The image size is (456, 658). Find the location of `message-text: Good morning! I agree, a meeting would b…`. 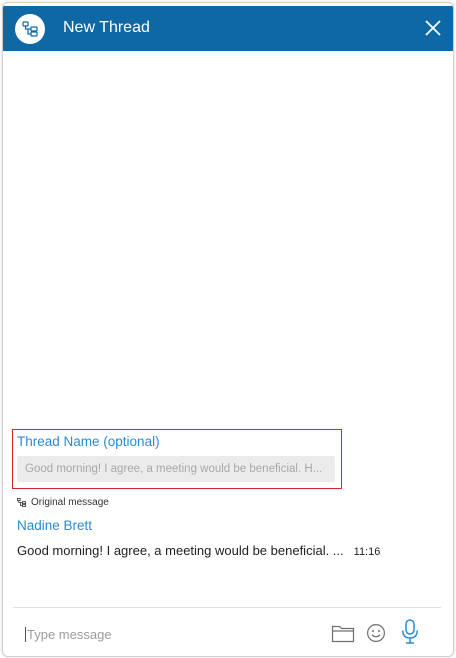

message-text: Good morning! I agree, a meeting would b… is located at coordinates (180, 550).